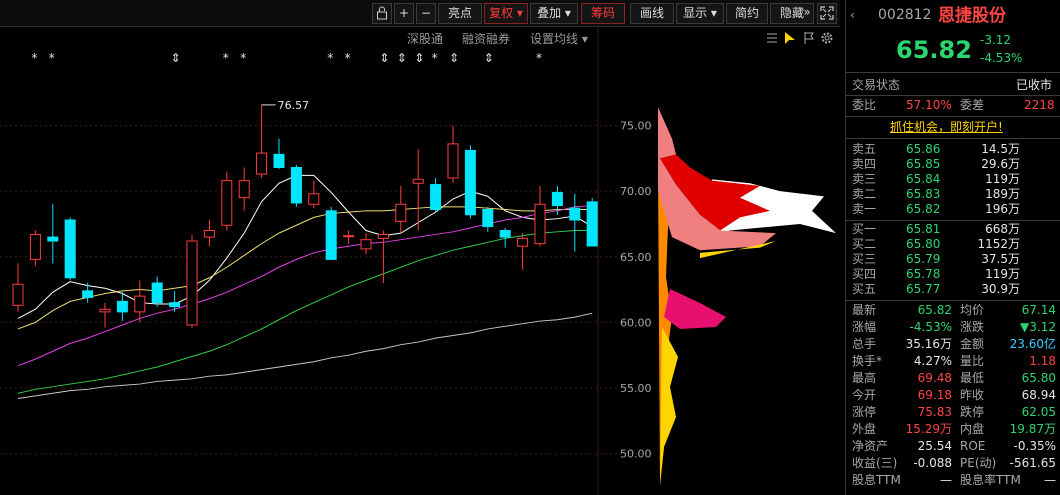 This screenshot has width=1060, height=495. I want to click on price-tick-label: 50.00, so click(636, 454).